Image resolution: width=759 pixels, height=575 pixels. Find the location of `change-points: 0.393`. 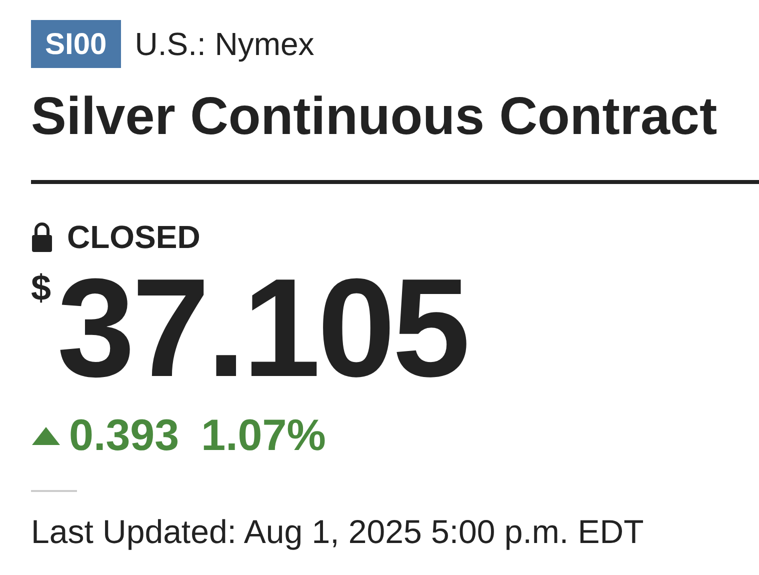

change-points: 0.393 is located at coordinates (124, 436).